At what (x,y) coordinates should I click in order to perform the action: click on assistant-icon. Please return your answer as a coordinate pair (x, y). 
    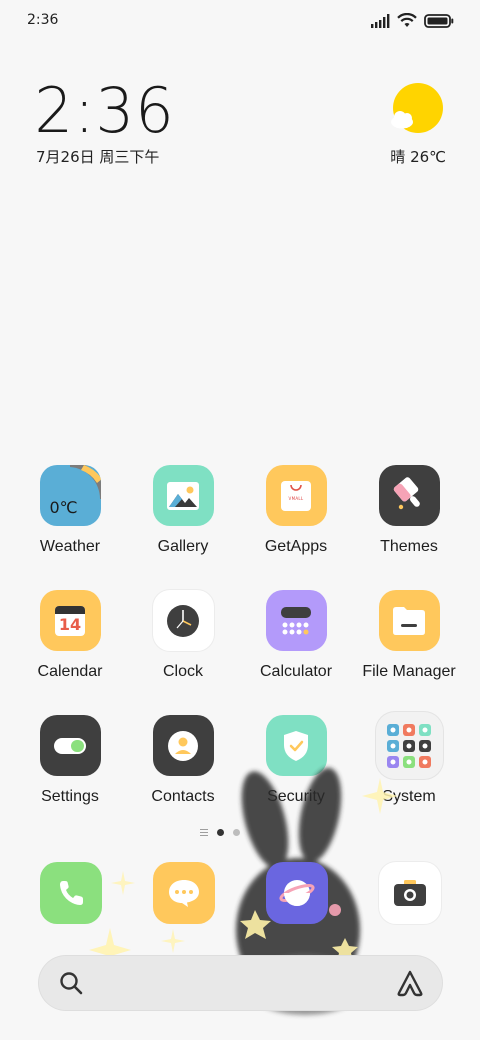
    Looking at the image, I should click on (410, 983).